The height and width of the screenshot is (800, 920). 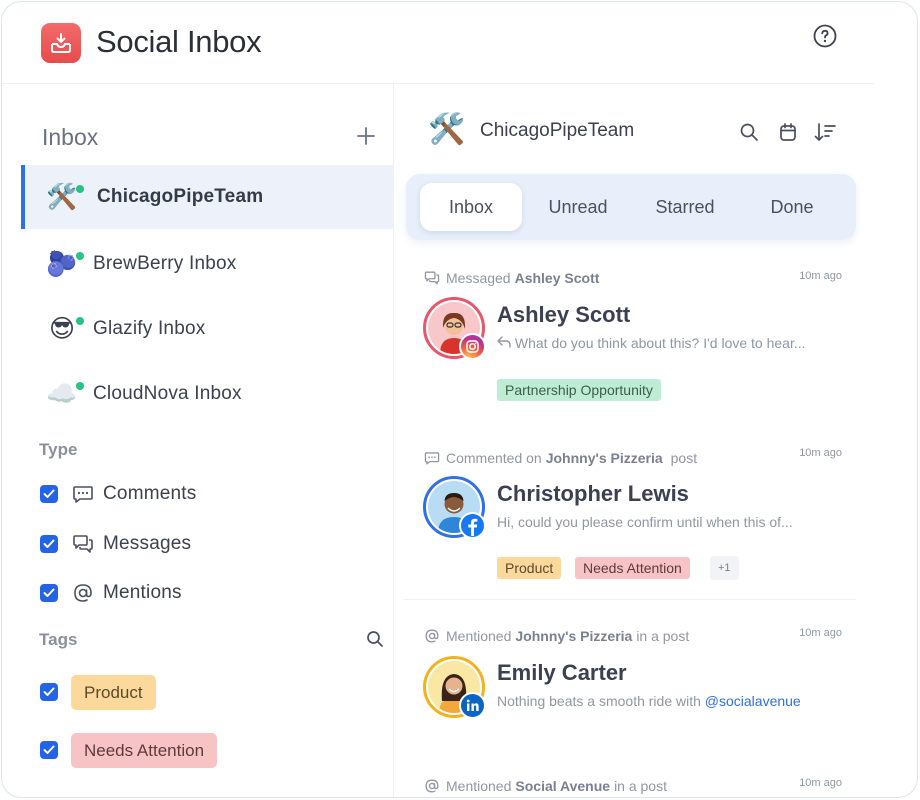 I want to click on mention-link: @socialavenue, so click(x=753, y=701).